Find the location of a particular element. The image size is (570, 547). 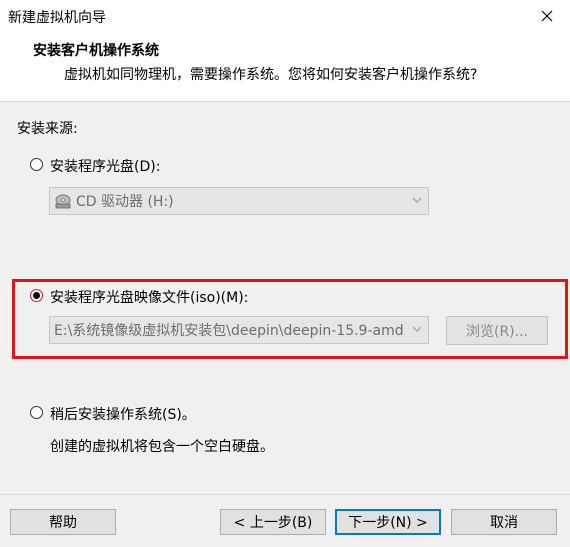

cd-drive-icon is located at coordinates (63, 201).